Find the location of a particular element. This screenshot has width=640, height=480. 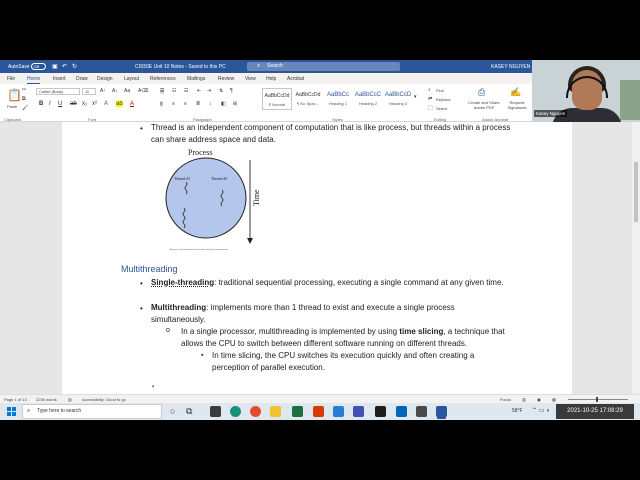

justify-icon: ≣ is located at coordinates (198, 104).